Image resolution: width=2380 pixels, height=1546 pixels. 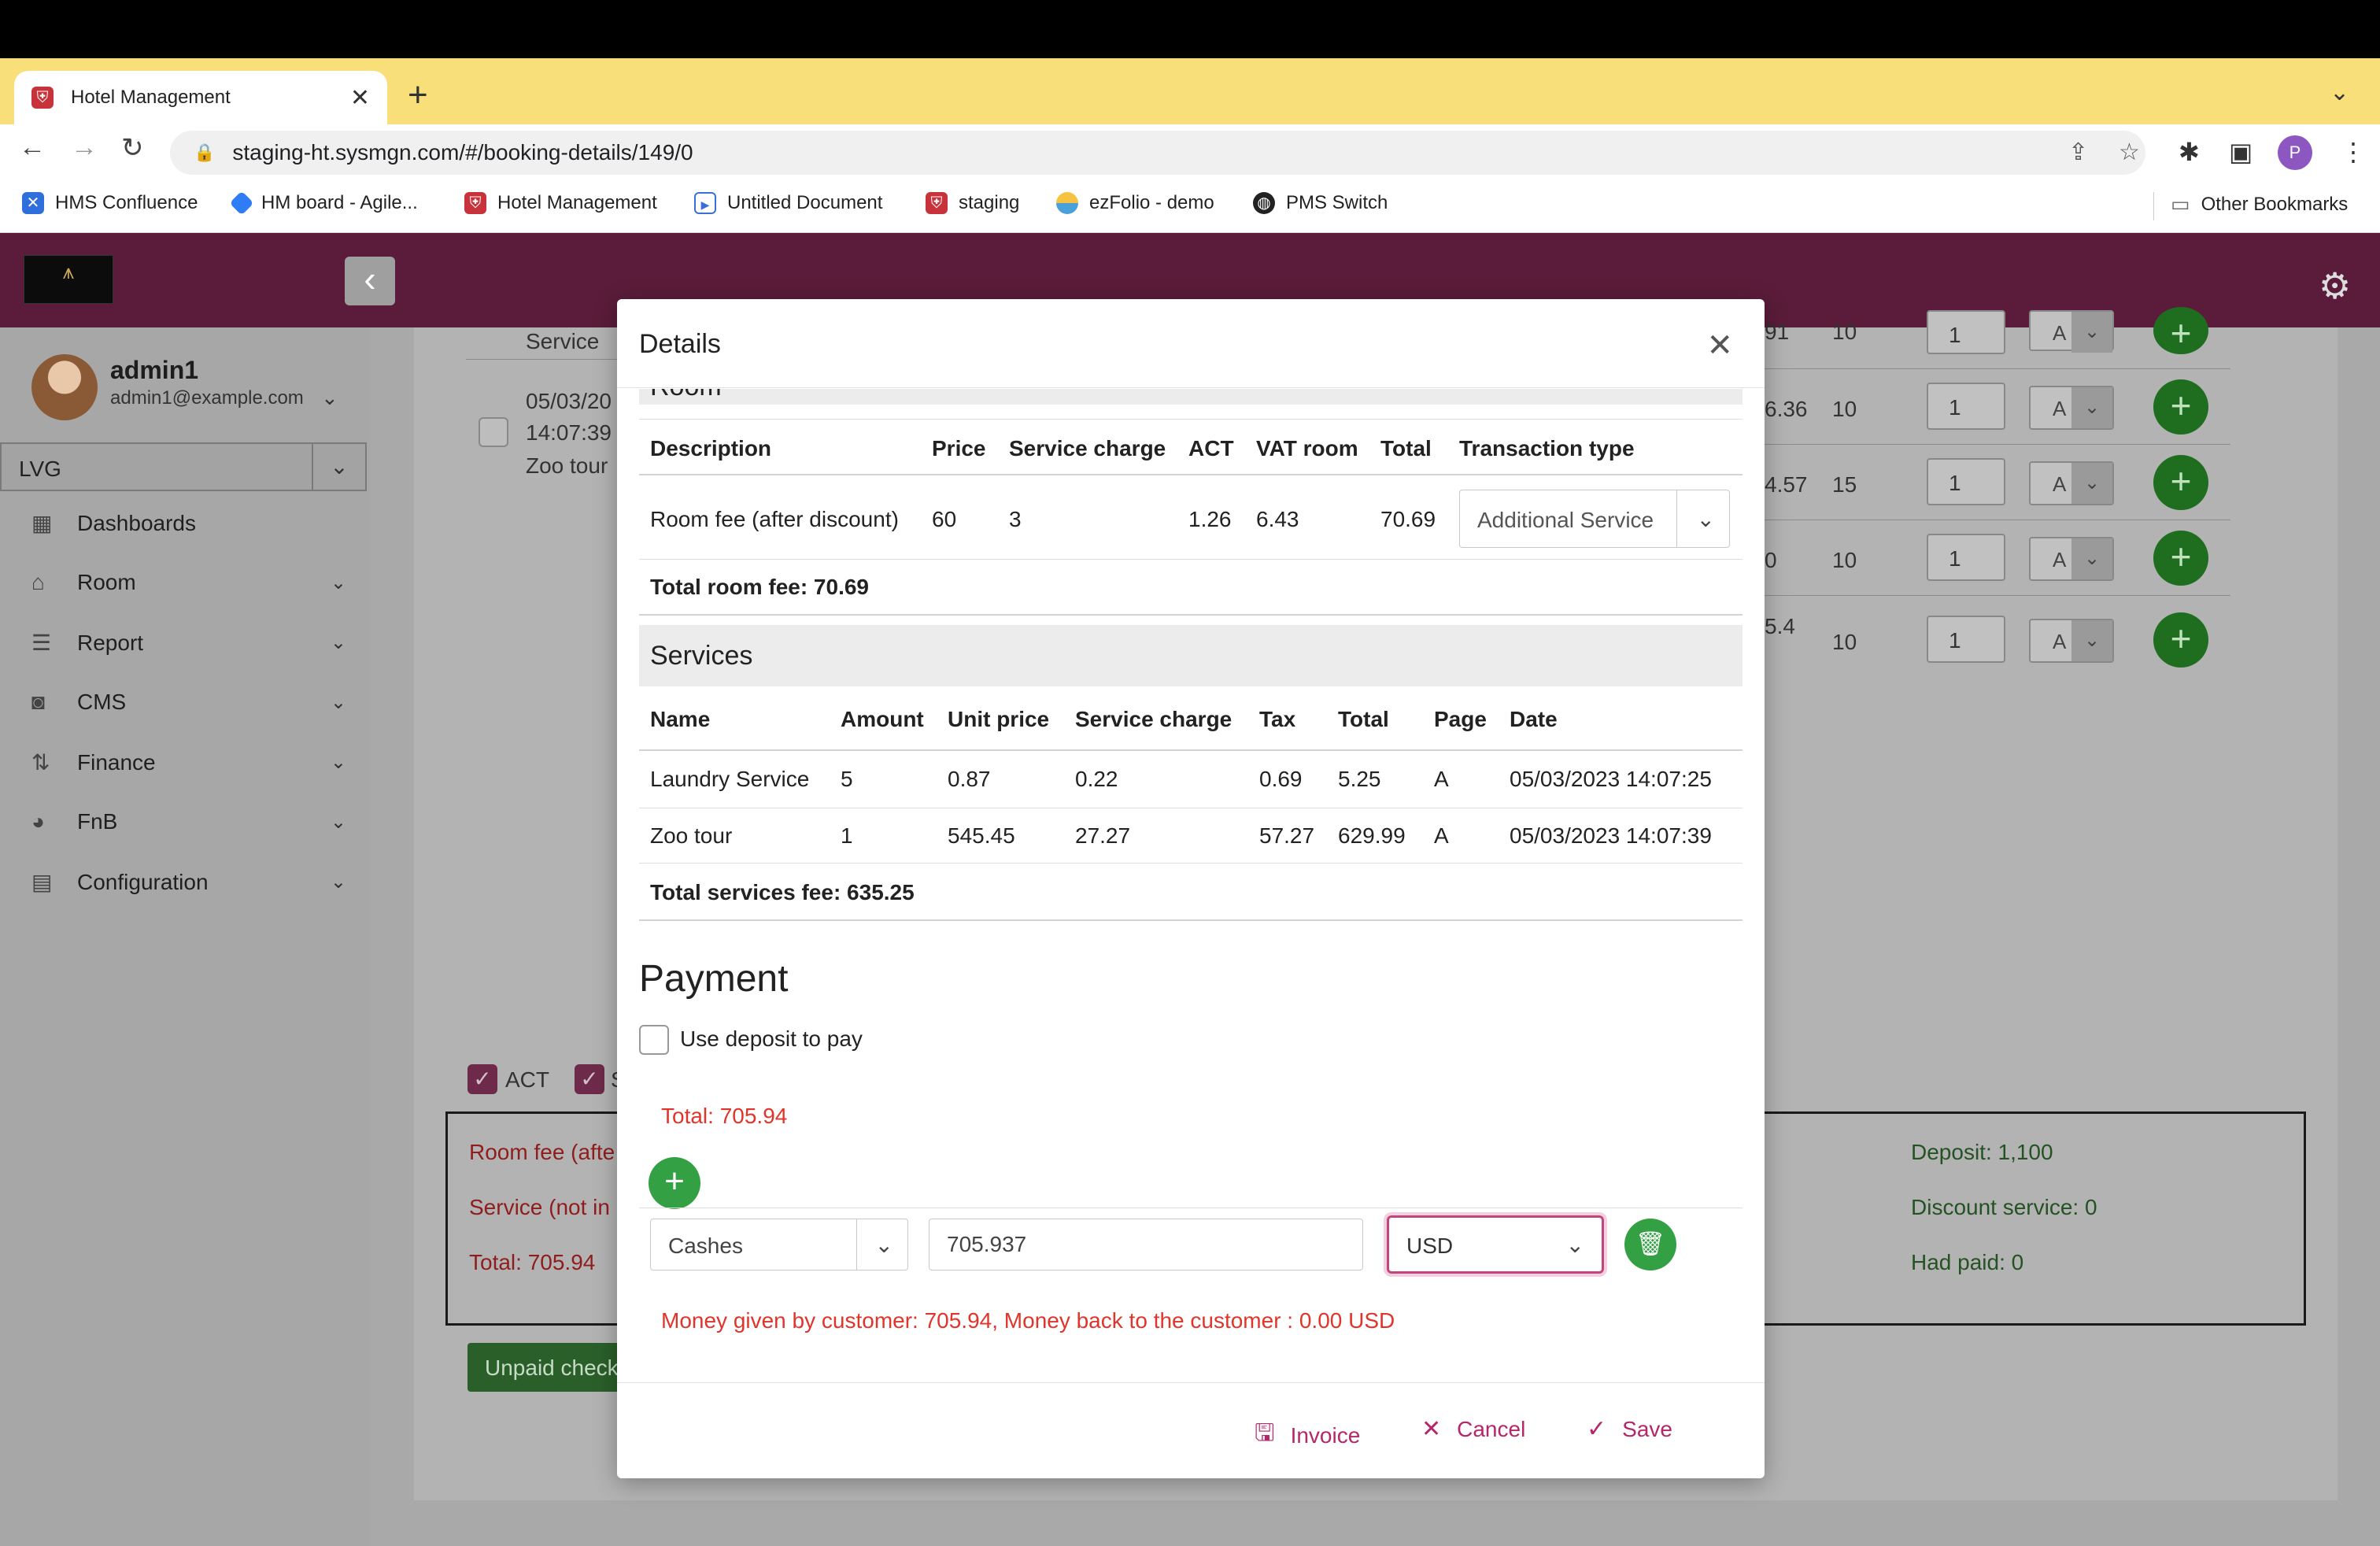 I want to click on bg-value: 5.4, so click(x=1780, y=626).